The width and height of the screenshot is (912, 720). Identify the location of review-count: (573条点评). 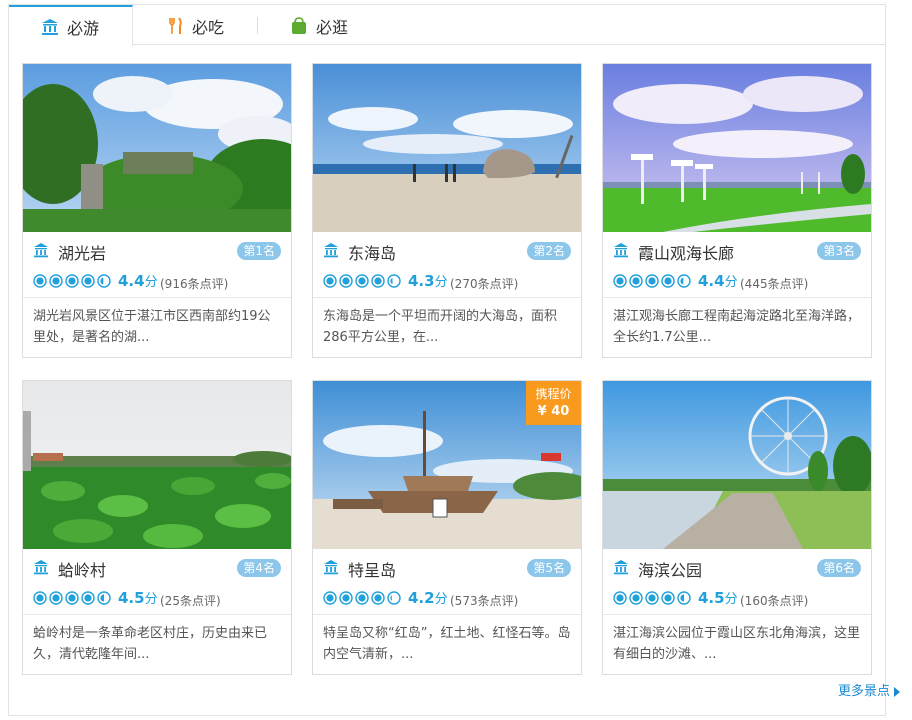
(484, 600).